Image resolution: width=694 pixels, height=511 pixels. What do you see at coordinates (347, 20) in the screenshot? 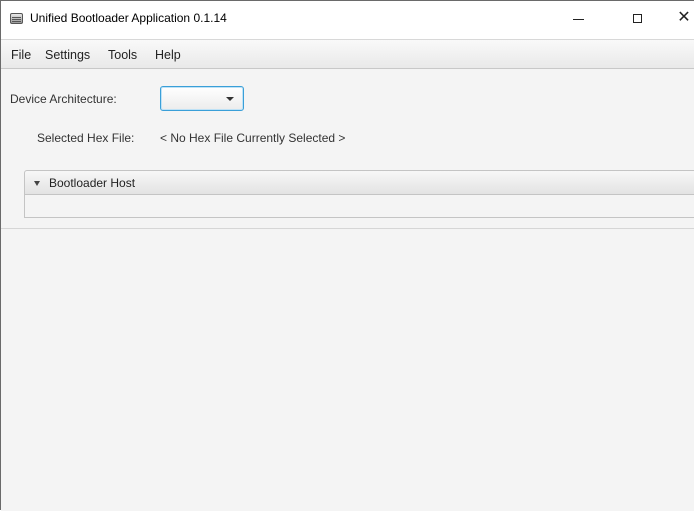
I see `title-bar: Unified Bootloader Application 0.1.14 ✕` at bounding box center [347, 20].